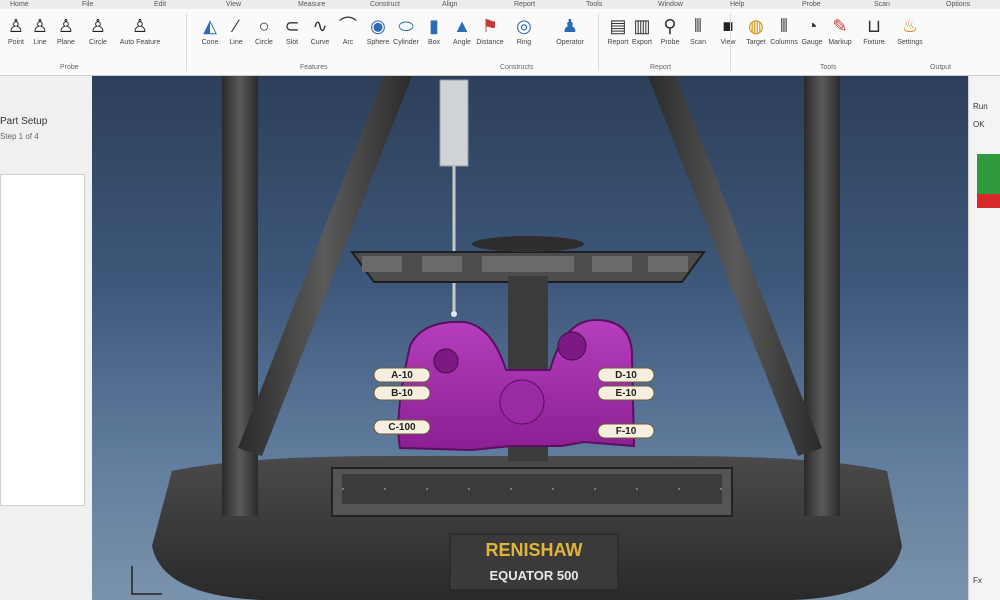 This screenshot has width=1000, height=600. What do you see at coordinates (490, 26) in the screenshot?
I see `flag-icon: ⚑` at bounding box center [490, 26].